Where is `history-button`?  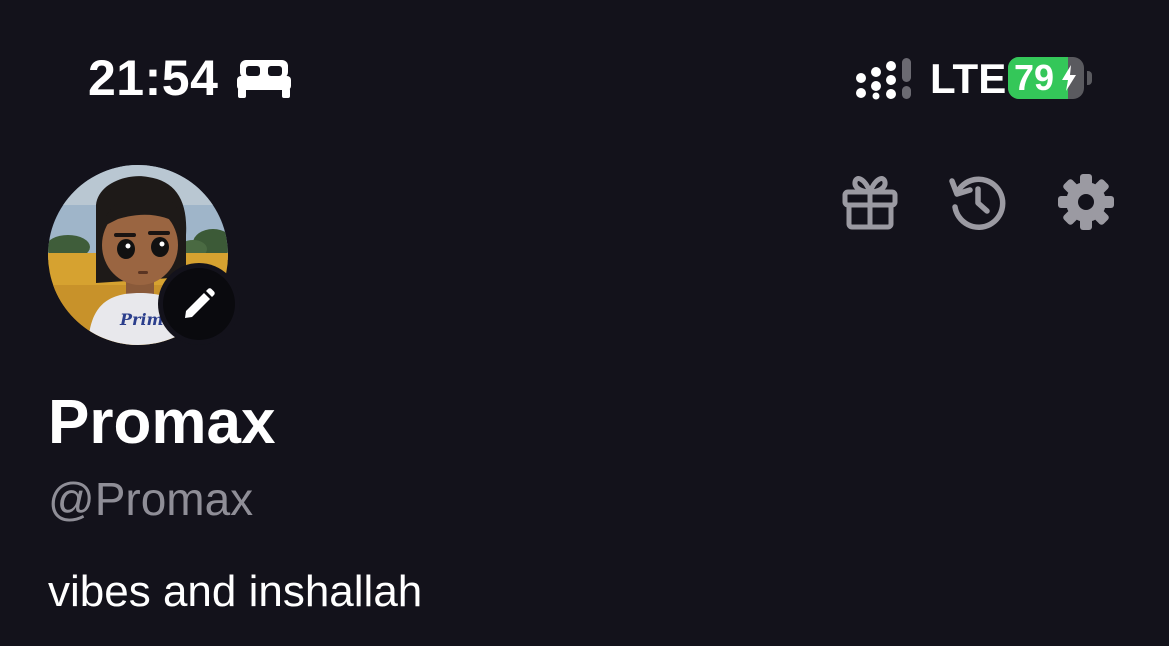
history-button is located at coordinates (978, 202).